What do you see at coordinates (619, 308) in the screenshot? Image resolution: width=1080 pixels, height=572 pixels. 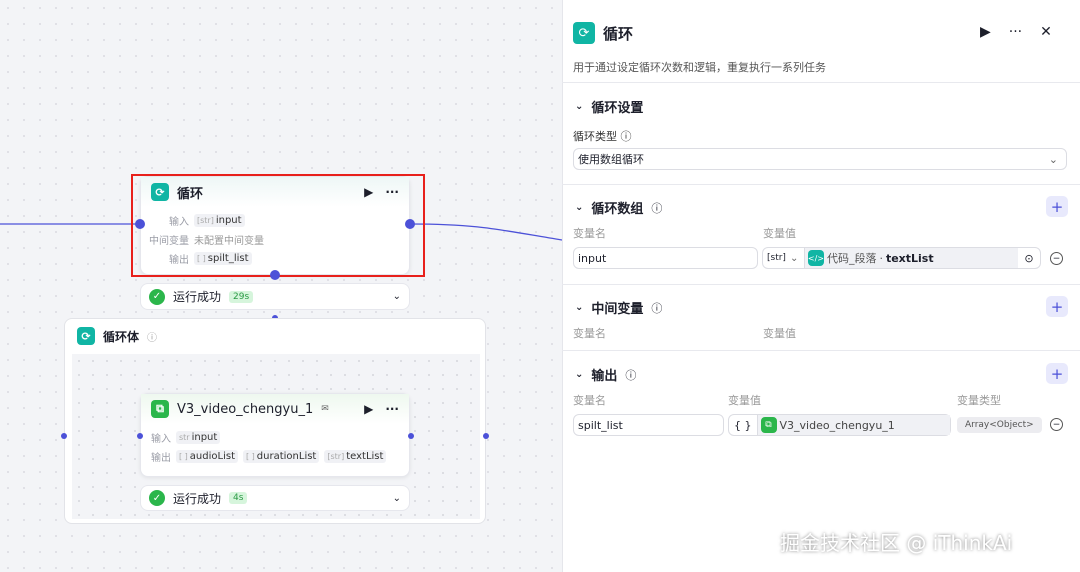 I see `section-mid-vars: ⌄ 中间变量 ⓘ` at bounding box center [619, 308].